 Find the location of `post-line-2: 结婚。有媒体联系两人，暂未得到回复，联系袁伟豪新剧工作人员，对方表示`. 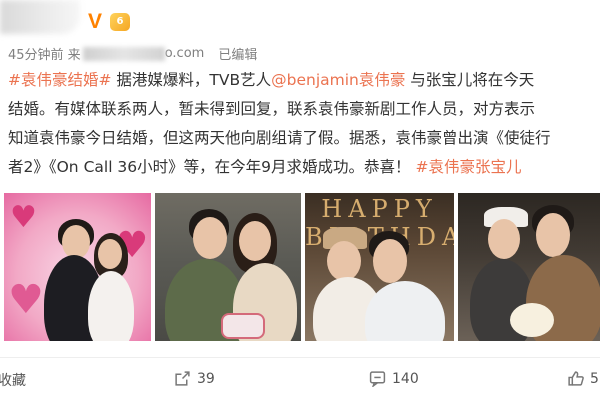

post-line-2: 结婚。有媒体联系两人，暂未得到回复，联系袁伟豪新剧工作人员，对方表示 is located at coordinates (272, 109).